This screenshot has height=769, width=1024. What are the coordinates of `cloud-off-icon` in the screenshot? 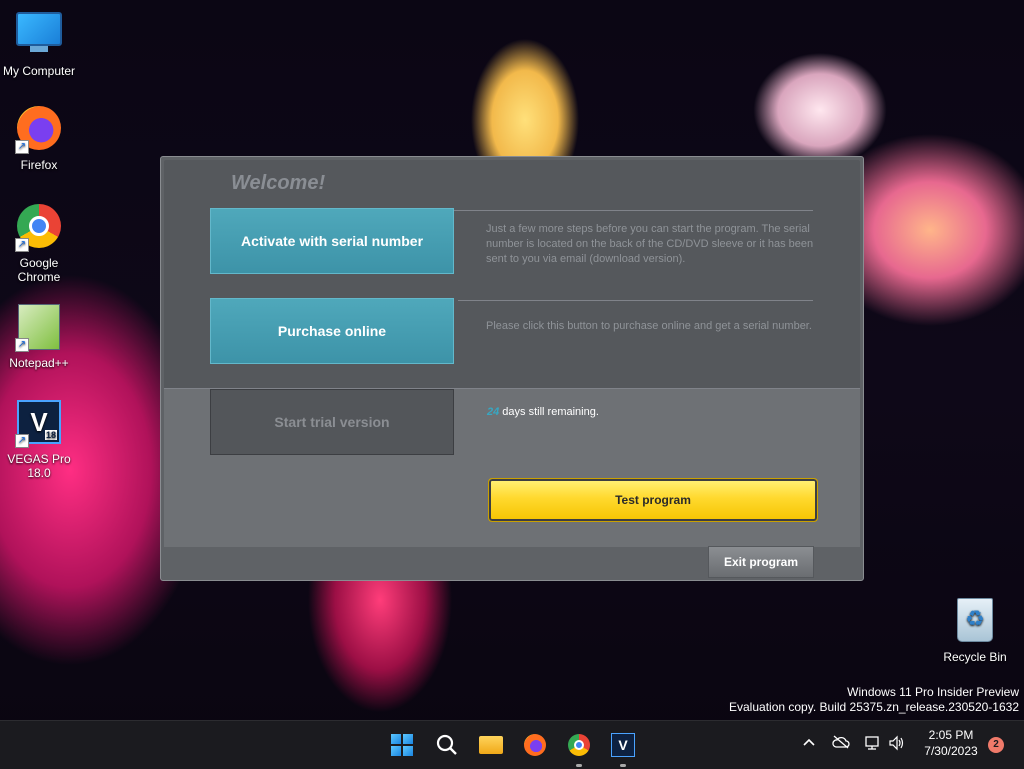 It's located at (841, 743).